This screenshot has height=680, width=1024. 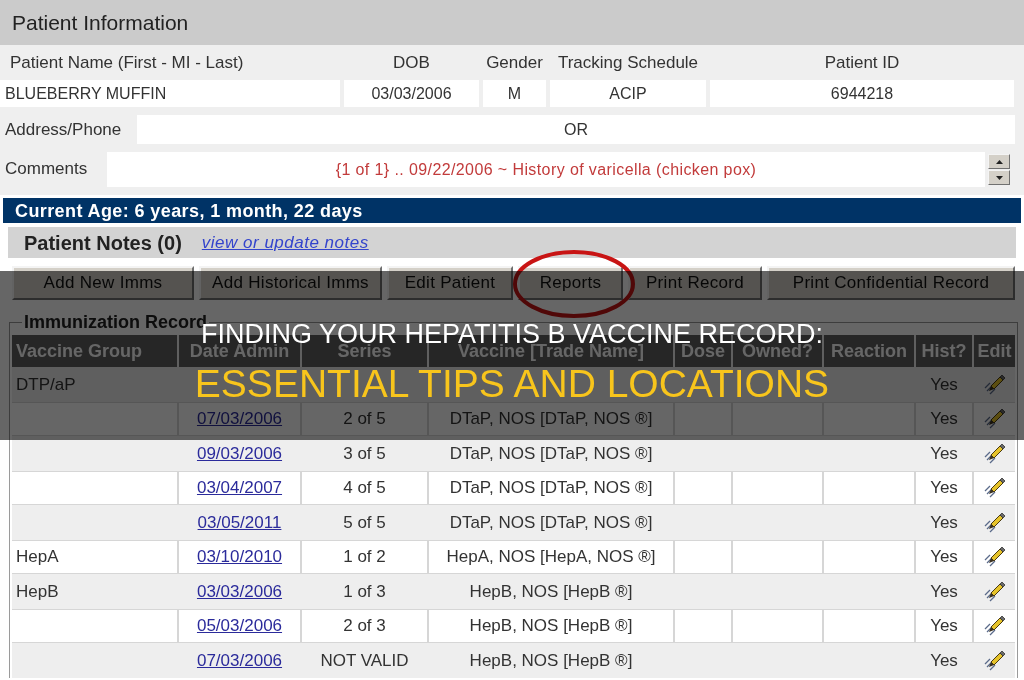 I want to click on info-field: 6944218, so click(x=862, y=93).